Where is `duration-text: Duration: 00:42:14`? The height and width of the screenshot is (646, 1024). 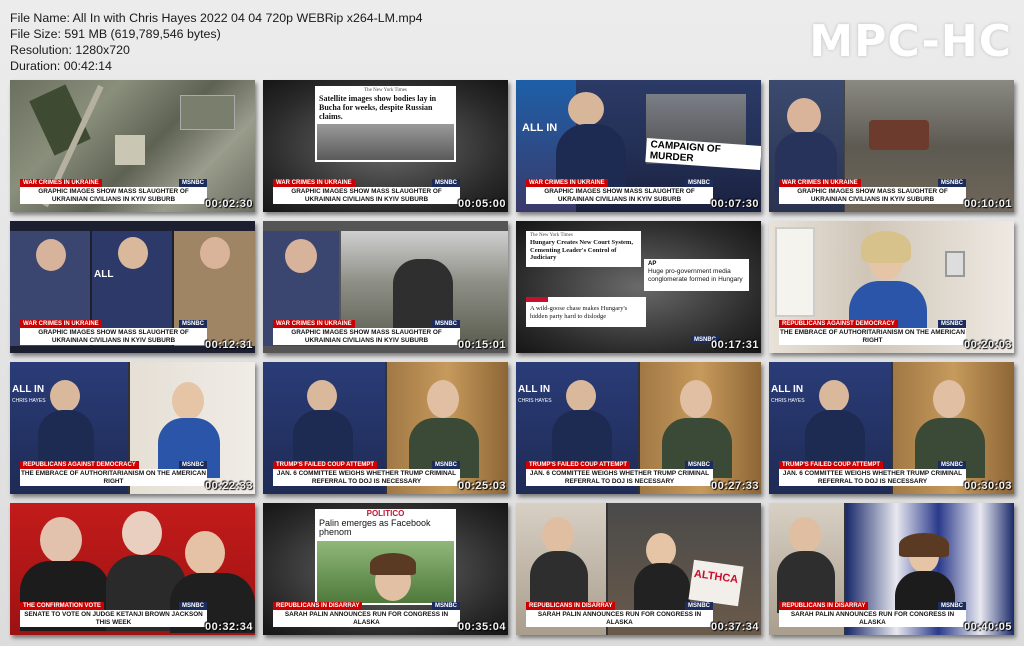 duration-text: Duration: 00:42:14 is located at coordinates (61, 66).